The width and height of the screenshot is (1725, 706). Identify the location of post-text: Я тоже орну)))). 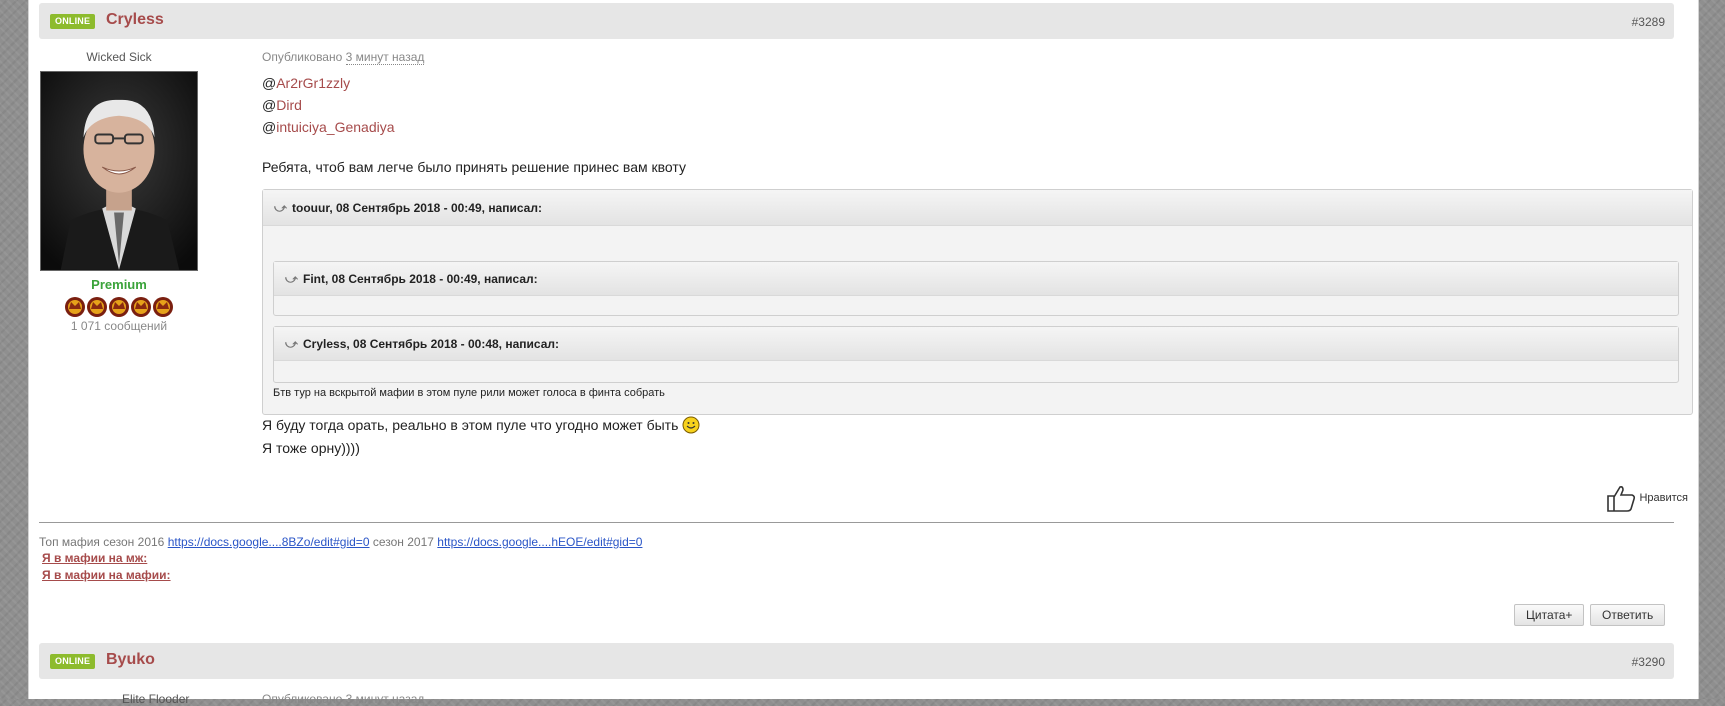
(311, 448).